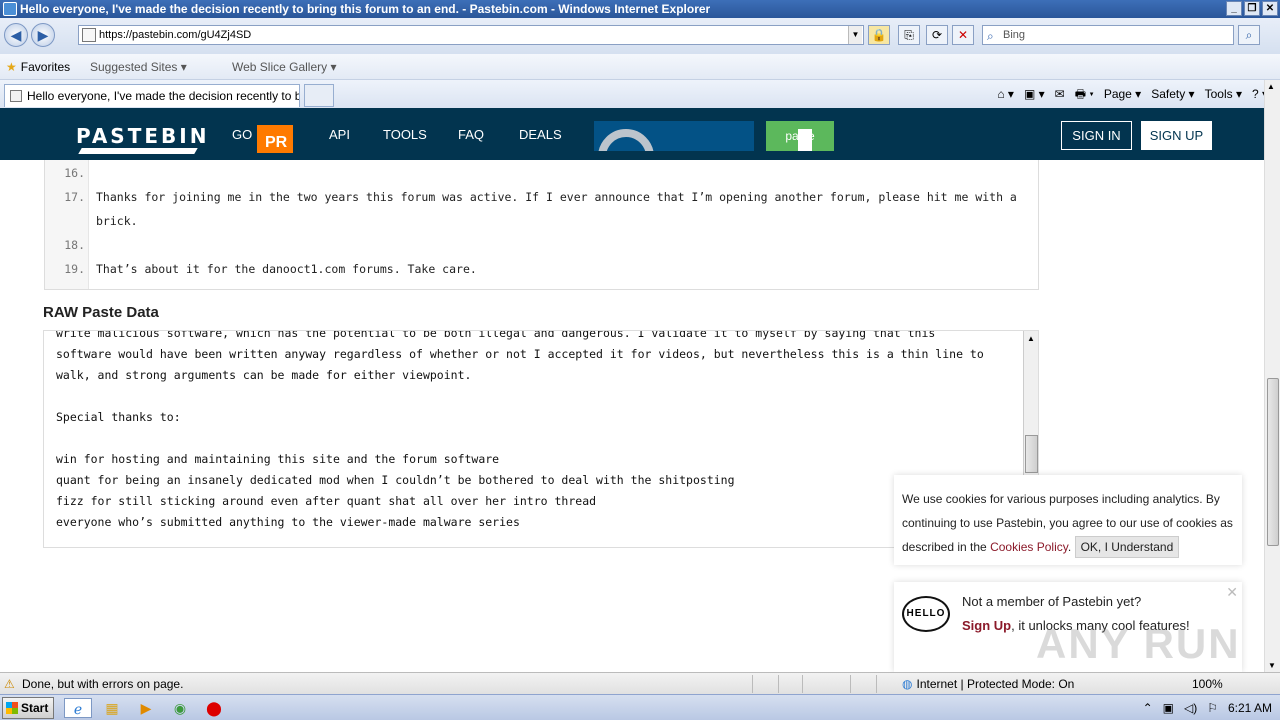 Image resolution: width=1280 pixels, height=721 pixels. Describe the element at coordinates (674, 136) in the screenshot. I see `header-search-input` at that location.